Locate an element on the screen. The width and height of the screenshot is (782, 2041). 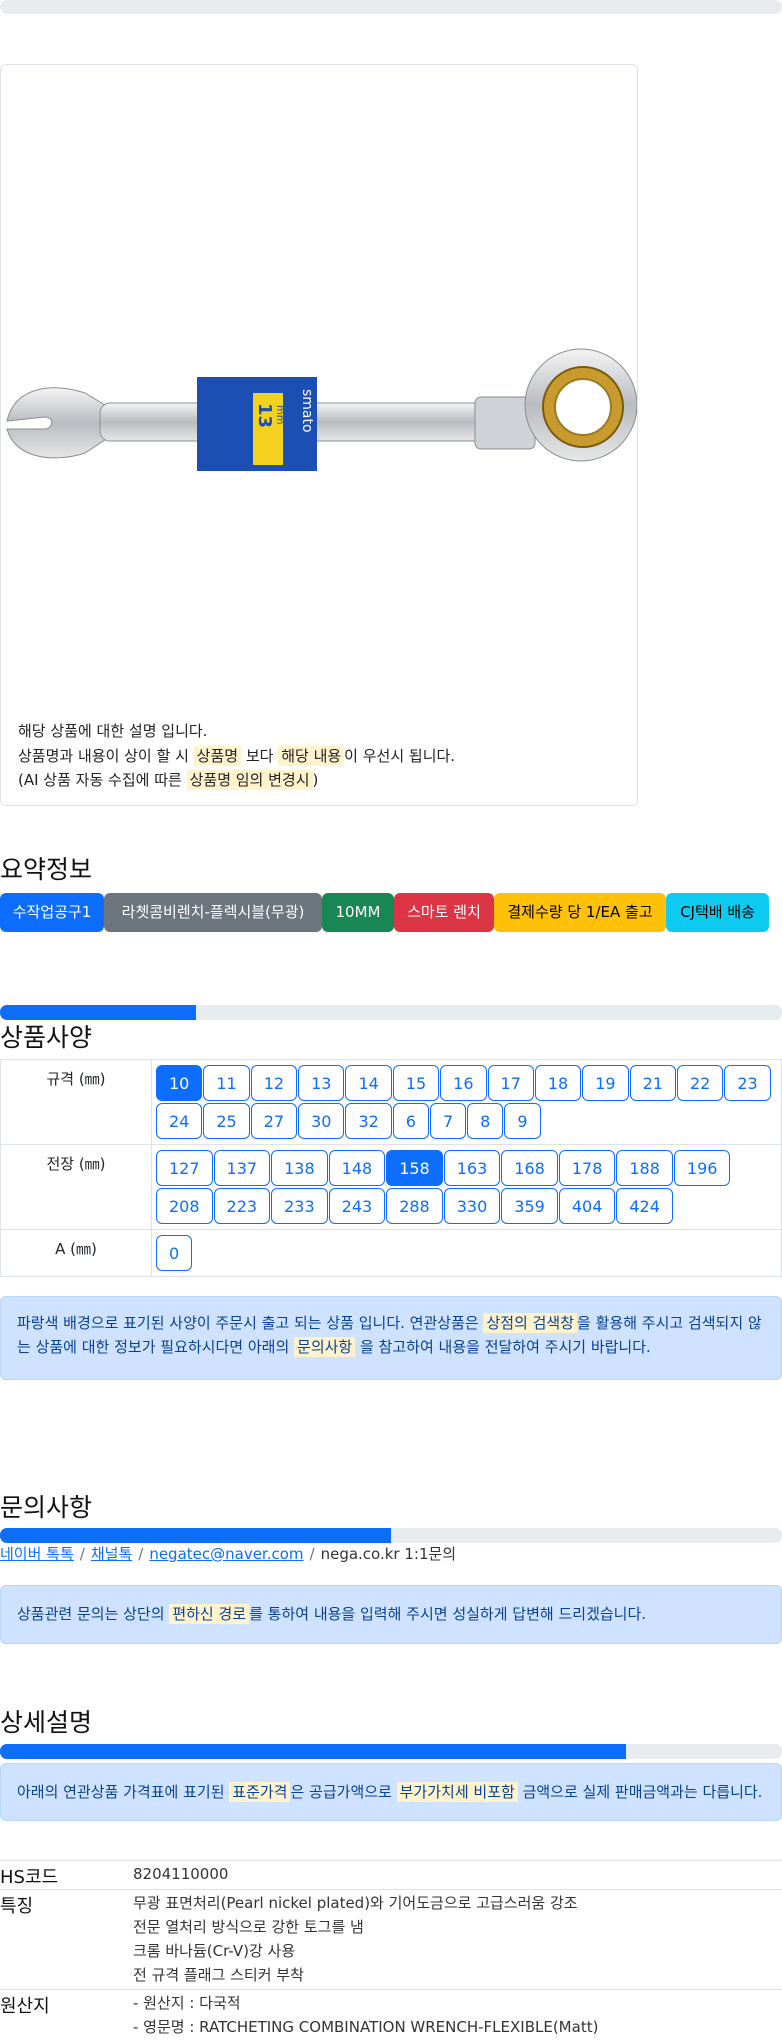
spec-option-button: 24 is located at coordinates (179, 1121).